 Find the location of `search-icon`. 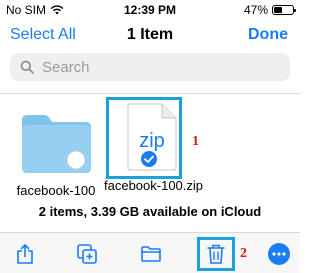

search-icon is located at coordinates (27, 67).